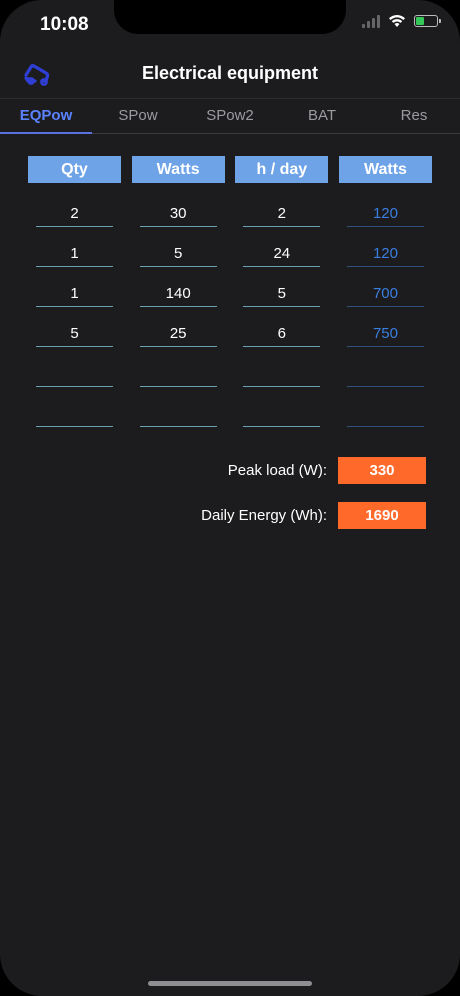  I want to click on qty-field: 5, so click(74, 333).